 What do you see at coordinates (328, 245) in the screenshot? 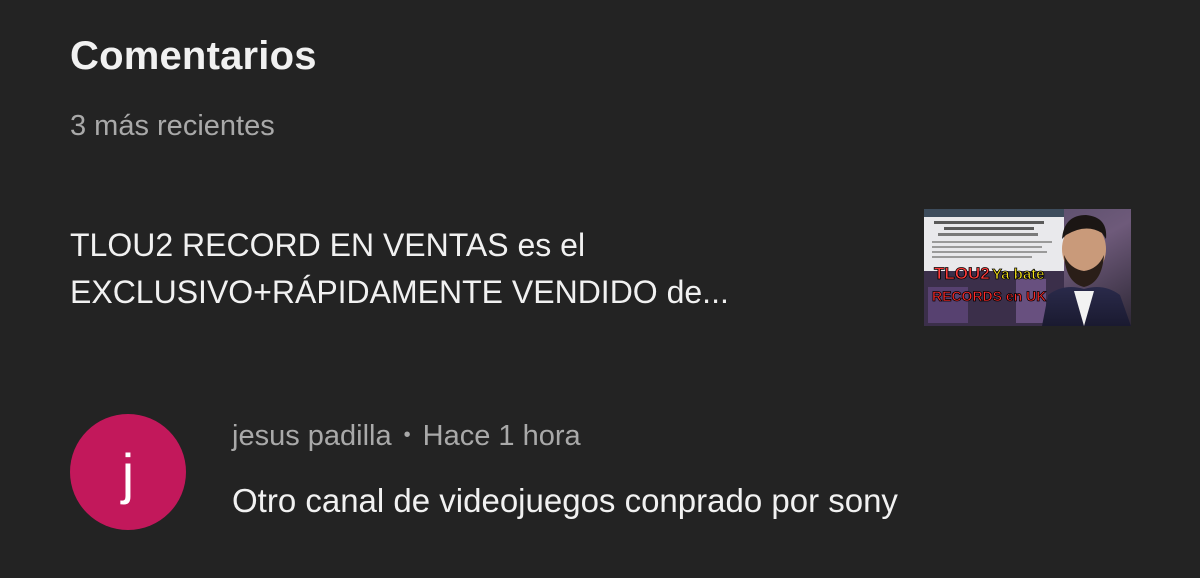
I see `video-title-line-1: TLOU2 RECORD EN VENTAS es el` at bounding box center [328, 245].